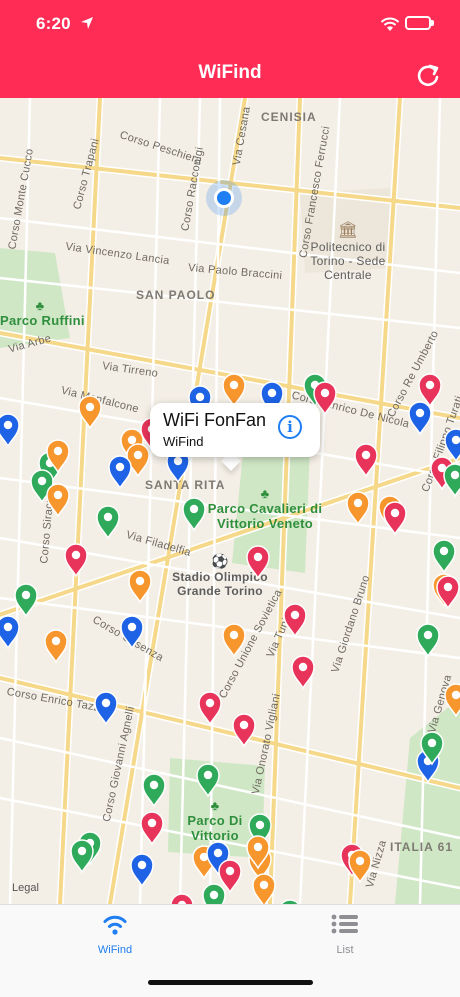  What do you see at coordinates (418, 23) in the screenshot?
I see `battery-icon` at bounding box center [418, 23].